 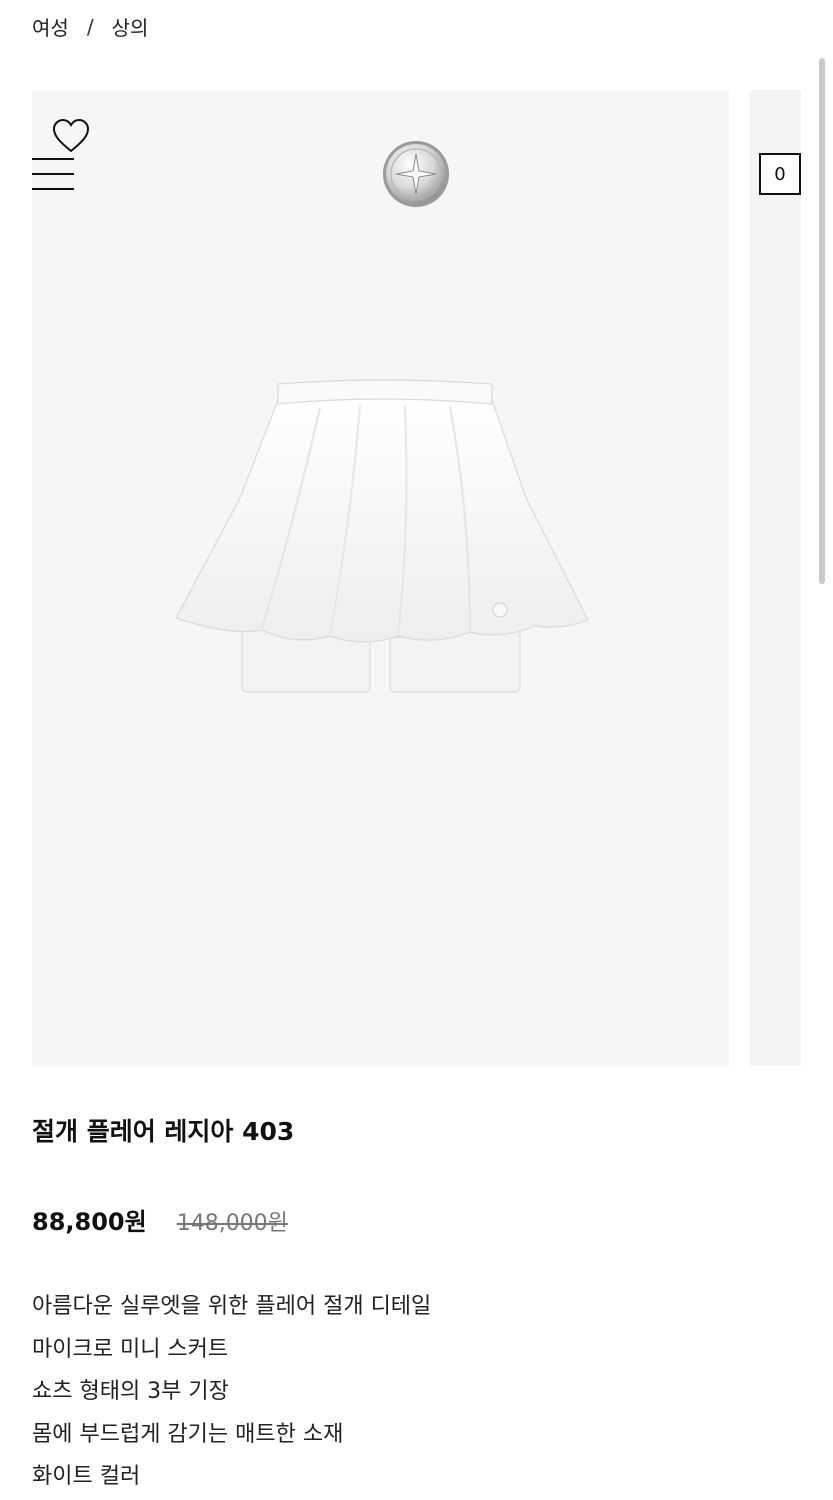 I want to click on hamburger-menu-icon, so click(x=53, y=174).